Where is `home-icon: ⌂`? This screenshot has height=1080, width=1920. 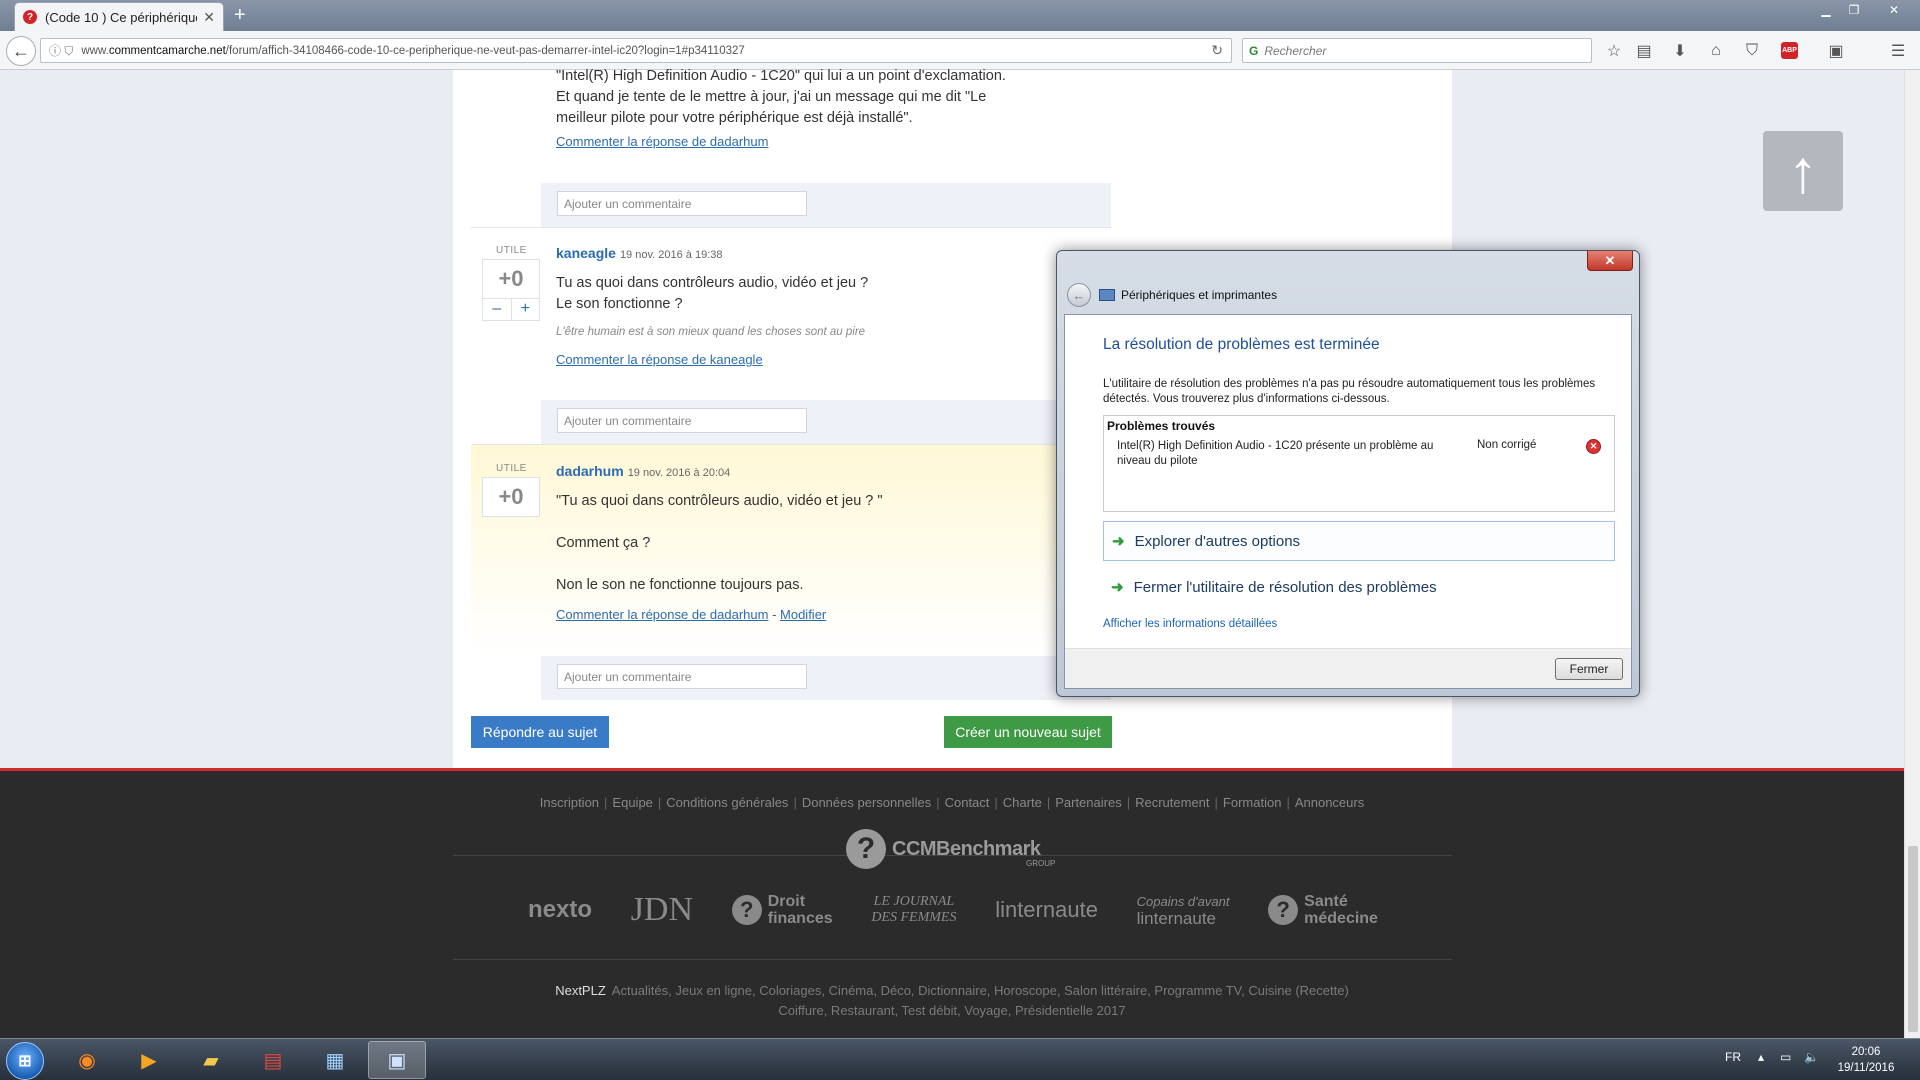
home-icon: ⌂ is located at coordinates (1716, 51).